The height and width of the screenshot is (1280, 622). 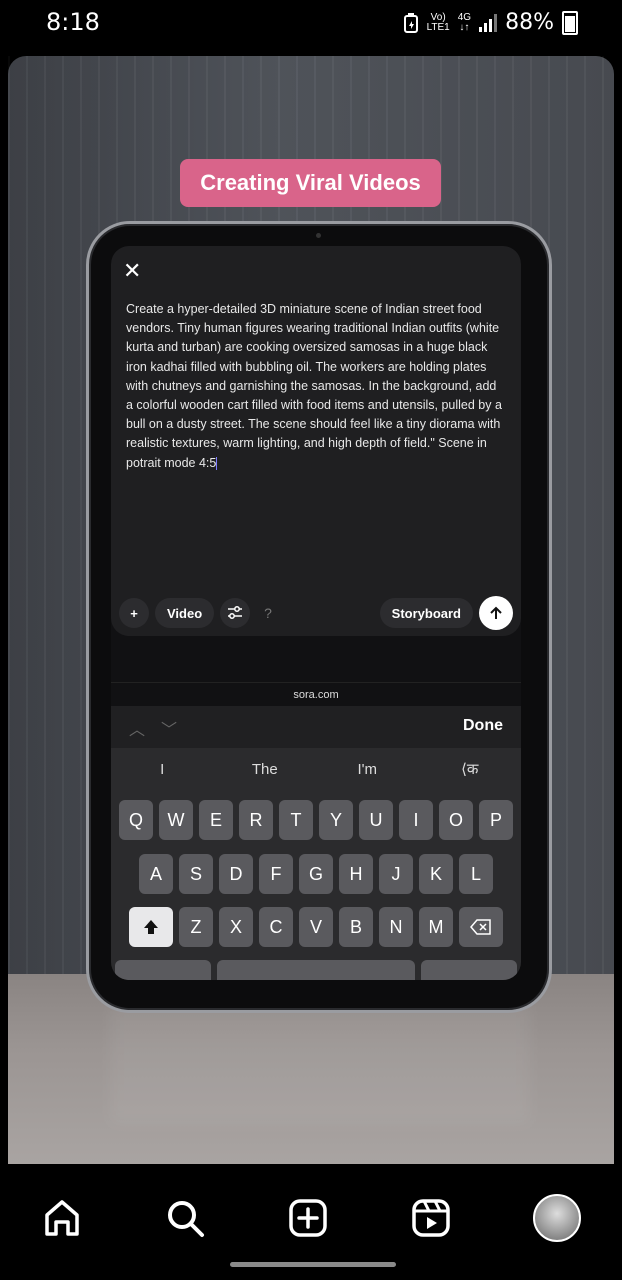 I want to click on composer-toolbar: + Video ? Storyboard, so click(x=316, y=613).